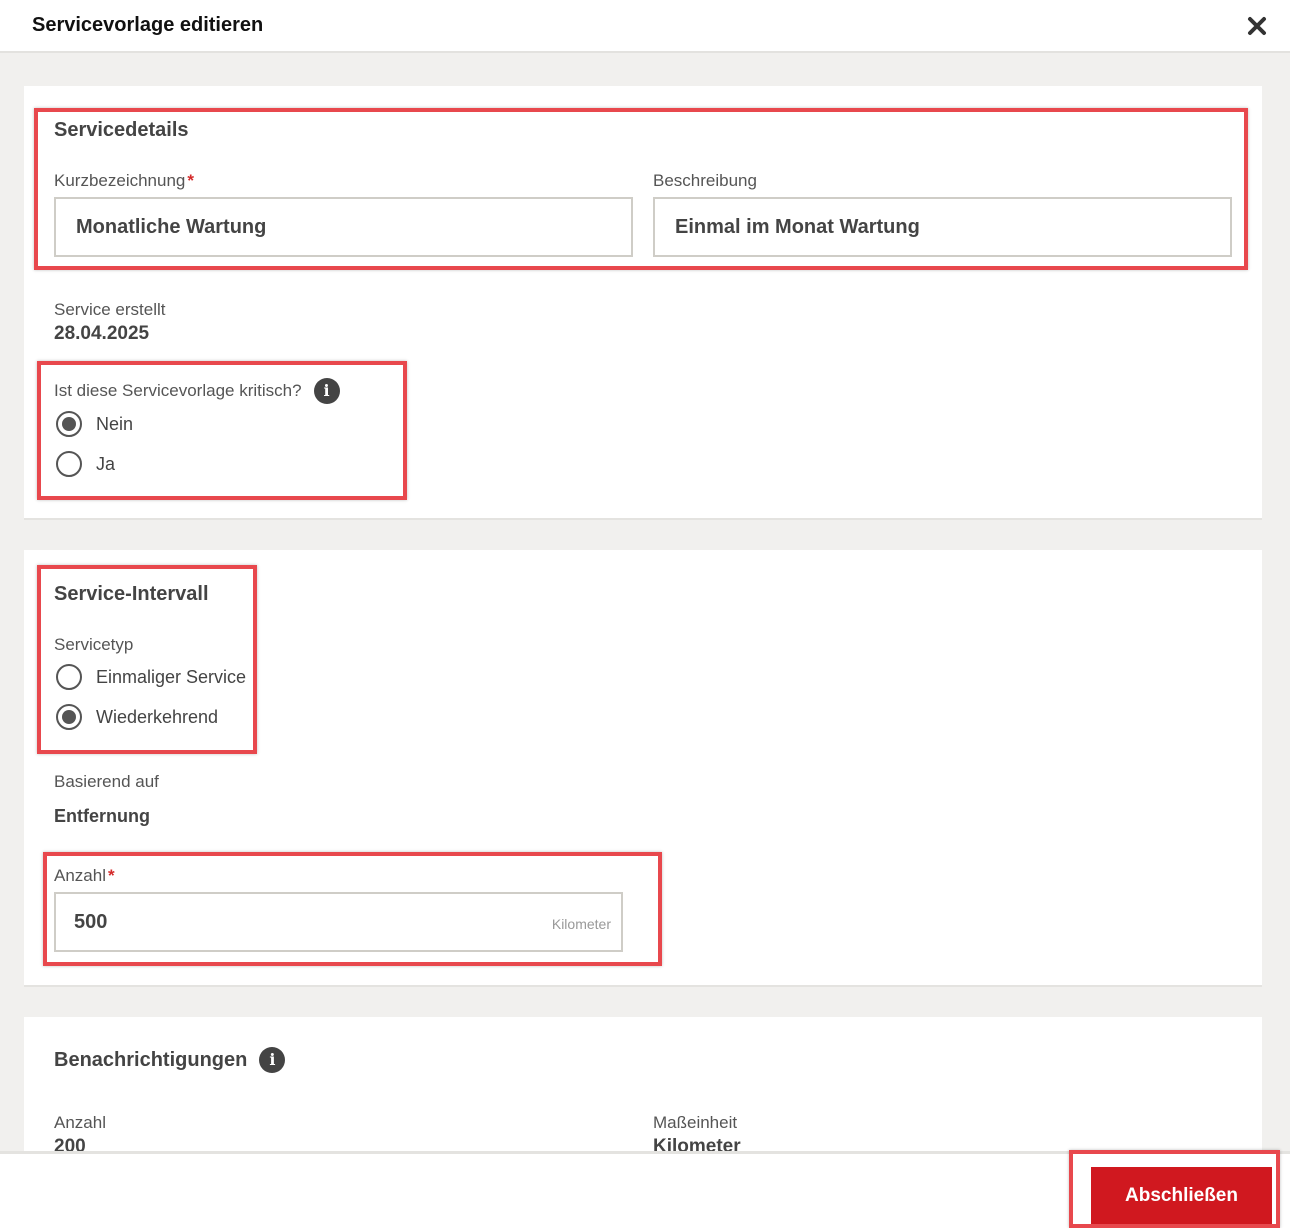  I want to click on based-on-label: Basierend auf, so click(106, 781).